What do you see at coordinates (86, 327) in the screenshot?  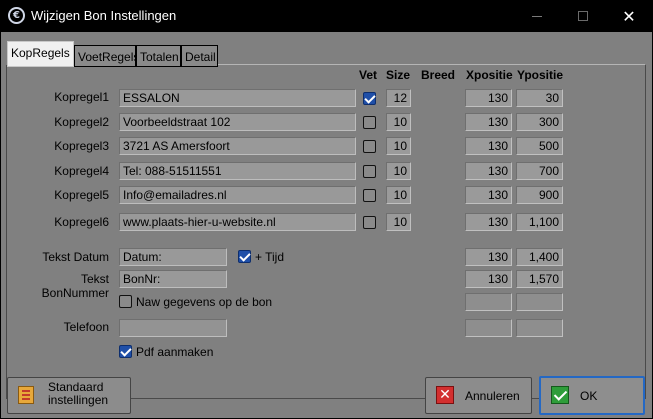 I see `telefoon-label: Telefoon` at bounding box center [86, 327].